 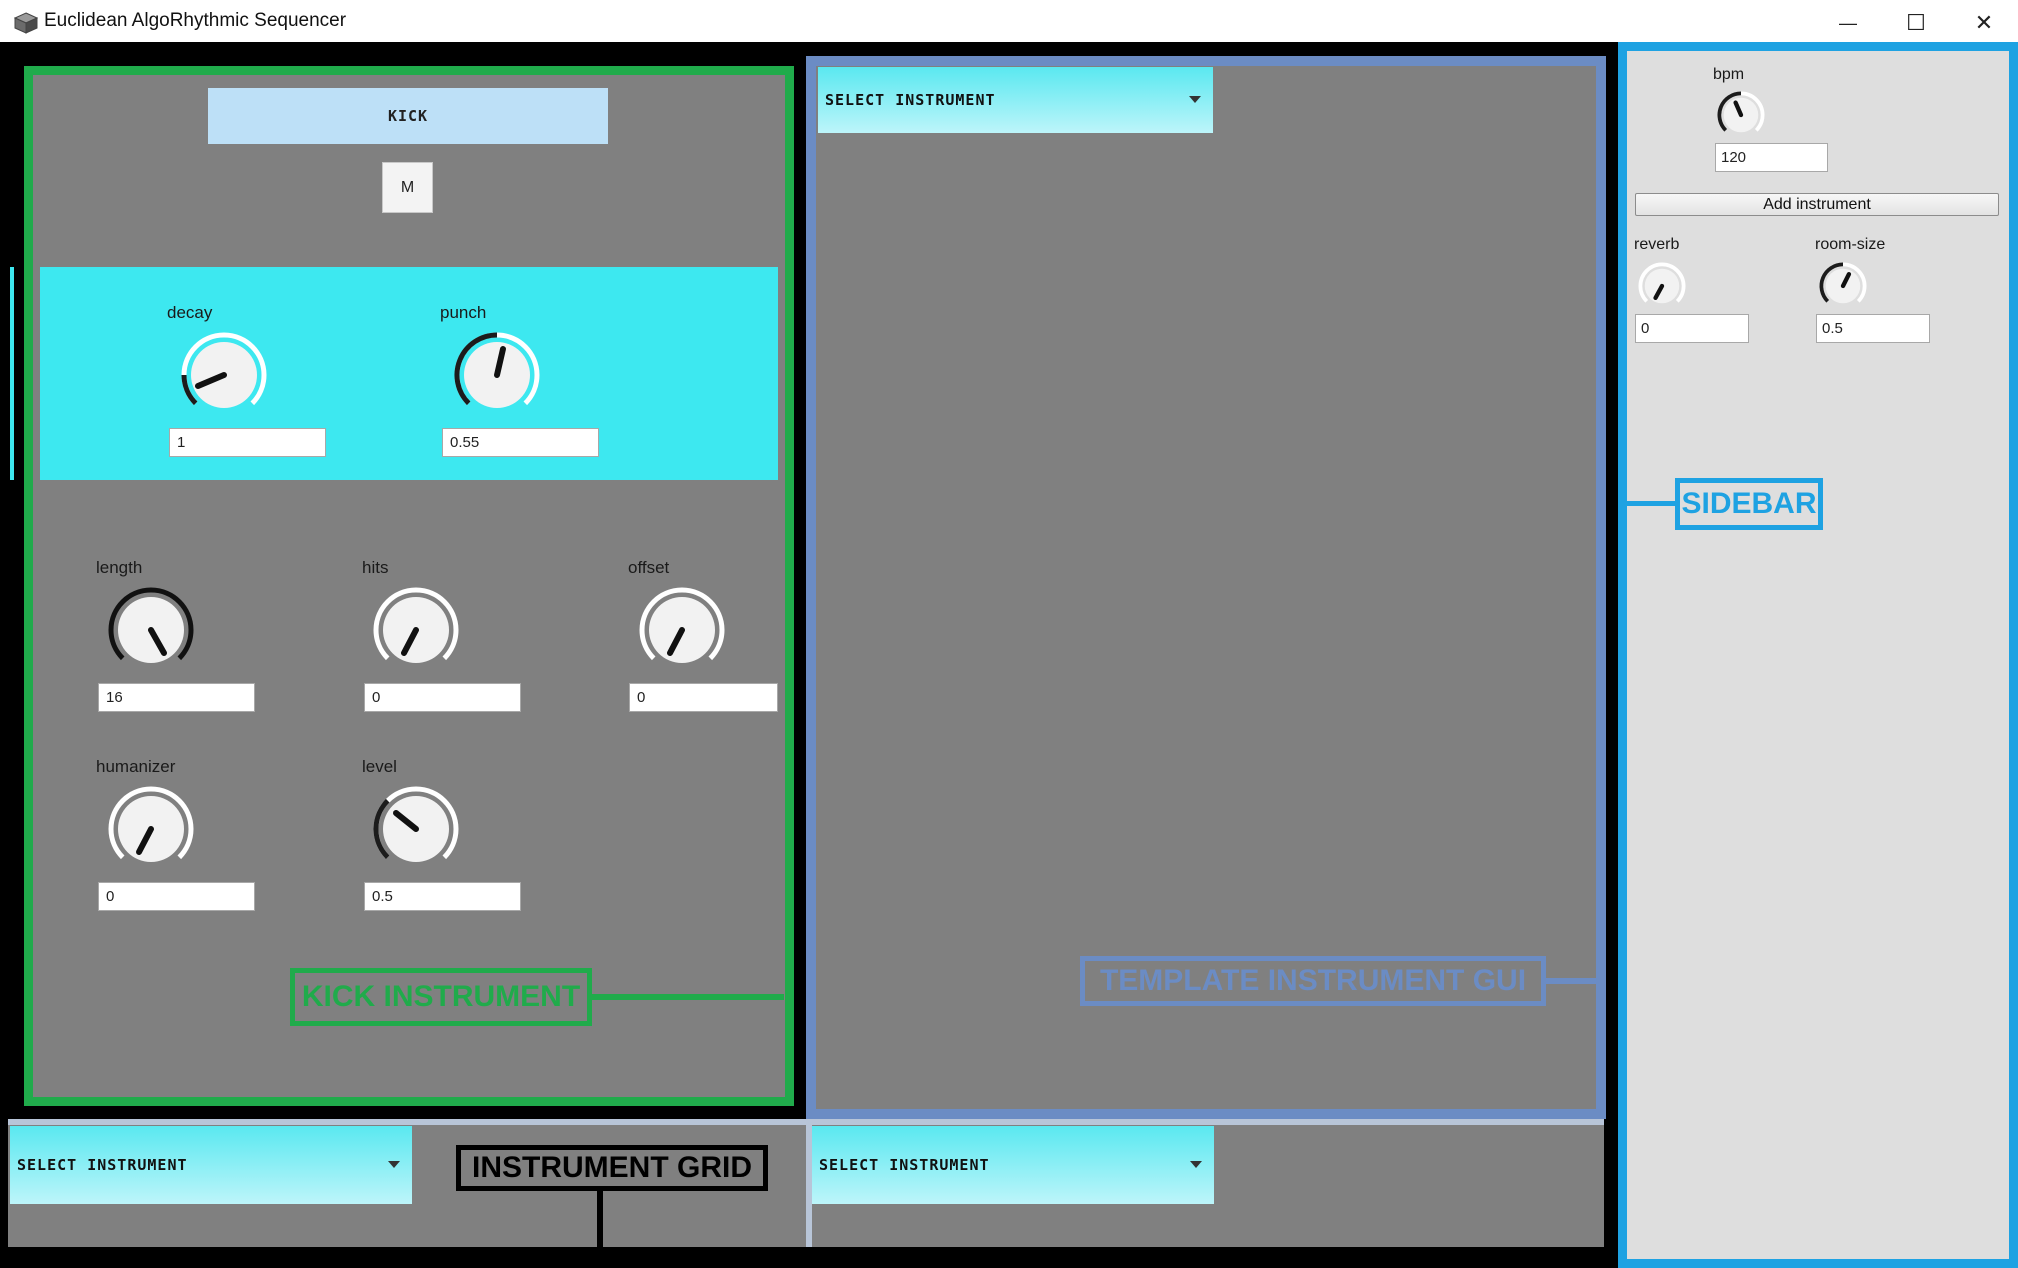 I want to click on minimize-icon: —, so click(x=1848, y=22).